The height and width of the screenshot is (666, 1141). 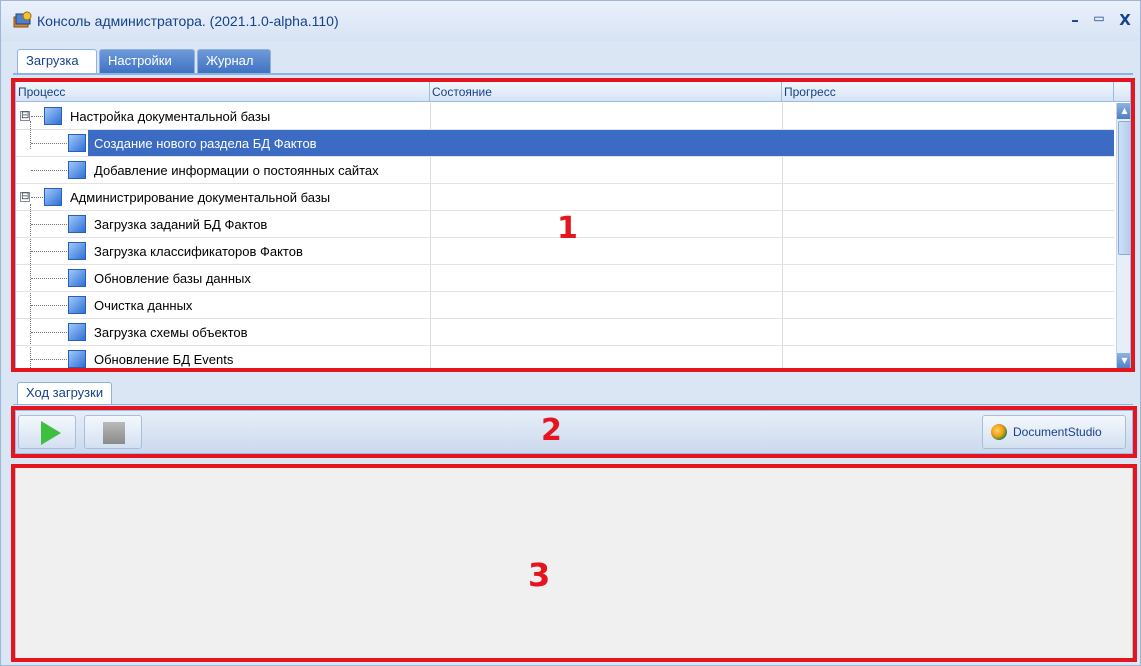 What do you see at coordinates (22, 19) in the screenshot?
I see `app-icon` at bounding box center [22, 19].